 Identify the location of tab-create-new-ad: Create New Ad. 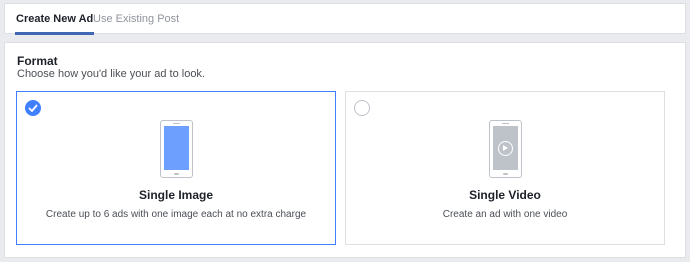
(54, 19).